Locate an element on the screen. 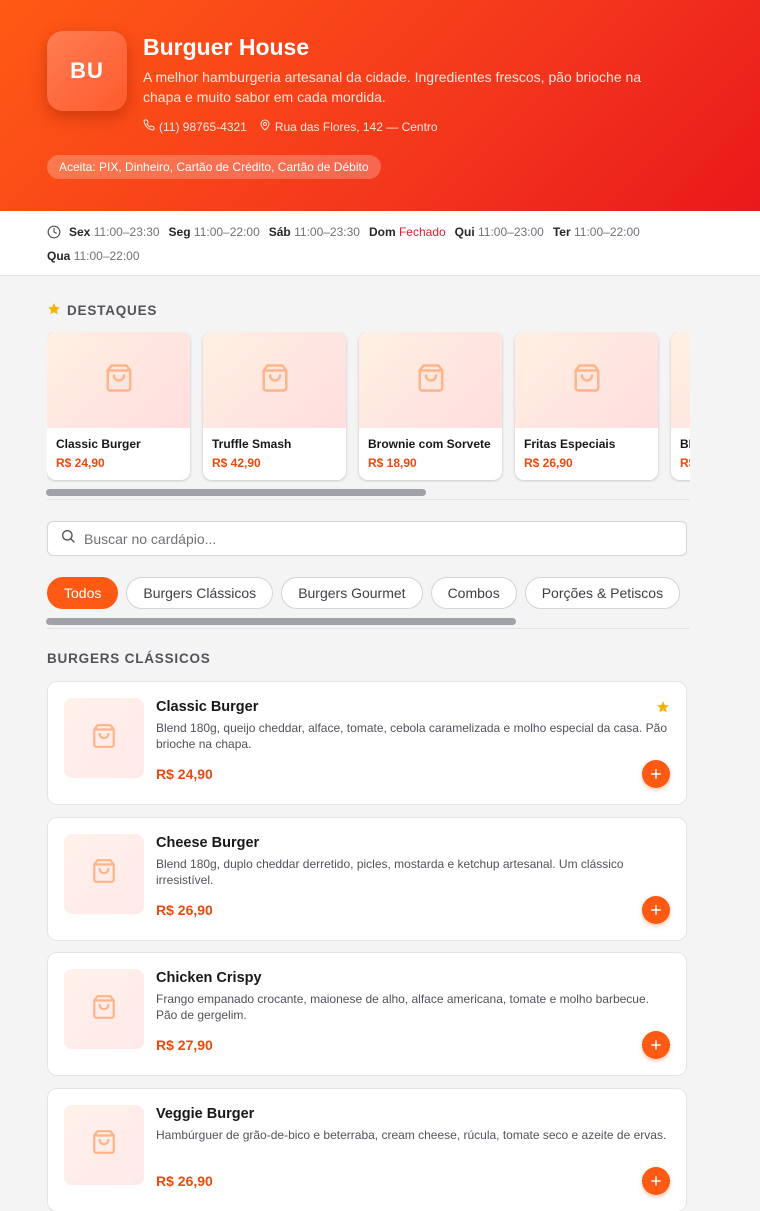 This screenshot has height=1211, width=760. day-name: Qui is located at coordinates (464, 232).